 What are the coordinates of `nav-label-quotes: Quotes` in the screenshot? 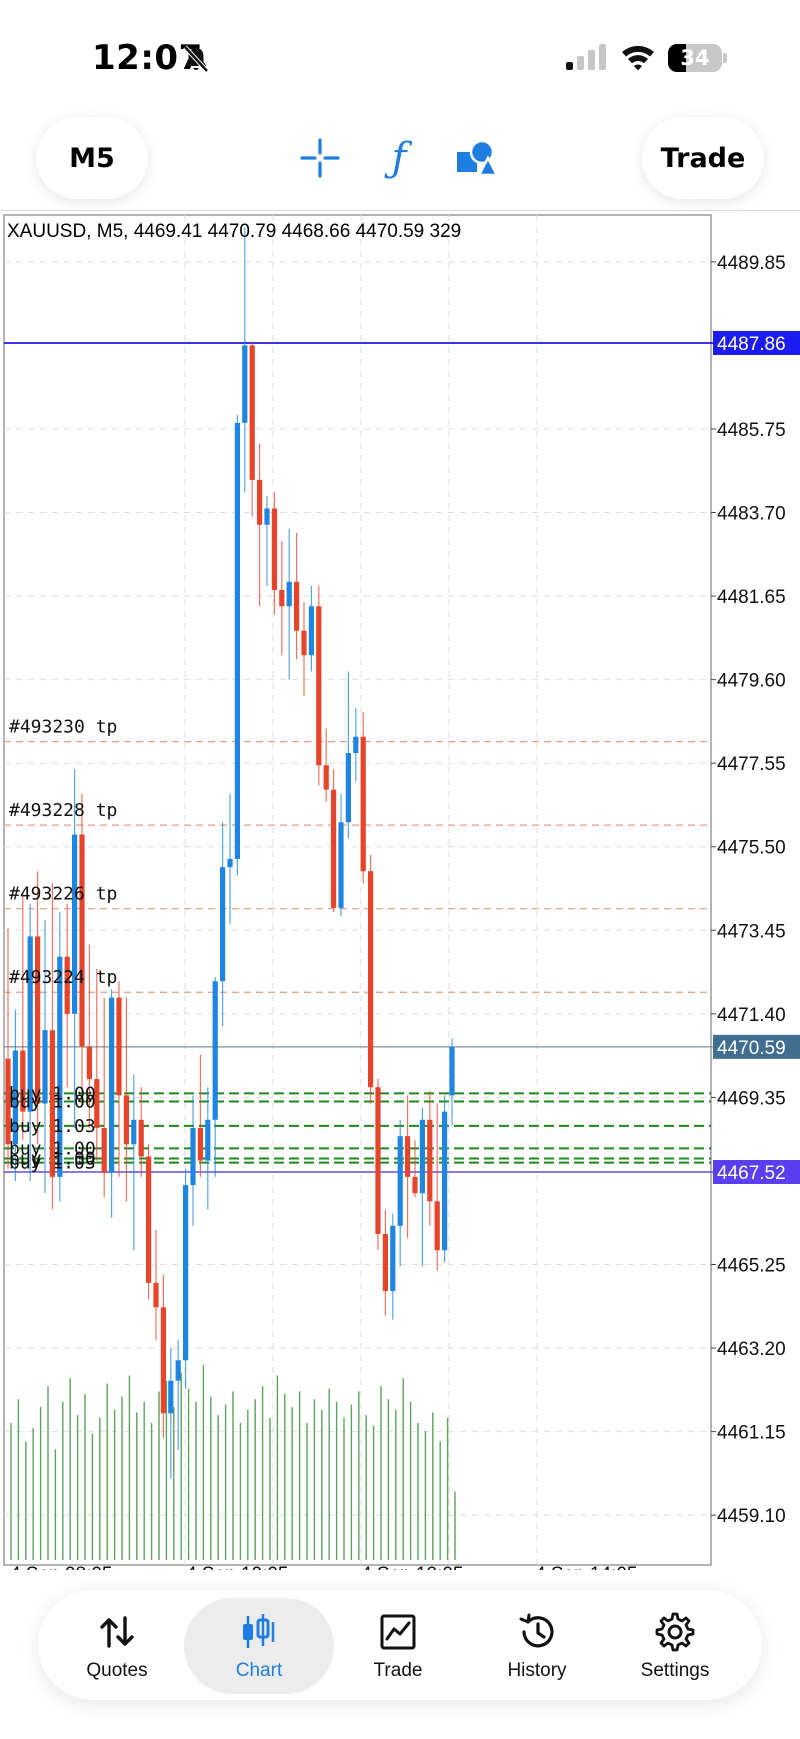 It's located at (117, 1670).